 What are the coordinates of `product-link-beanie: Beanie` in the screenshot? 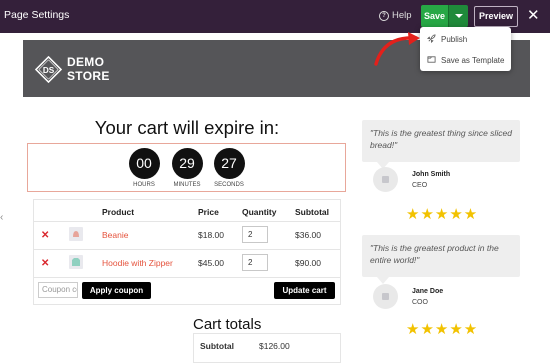 It's located at (115, 235).